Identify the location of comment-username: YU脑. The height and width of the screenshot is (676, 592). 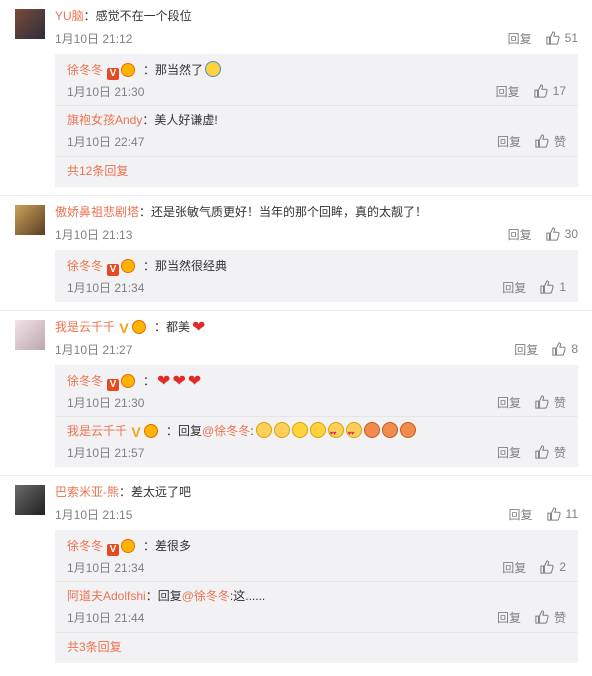
(69, 16).